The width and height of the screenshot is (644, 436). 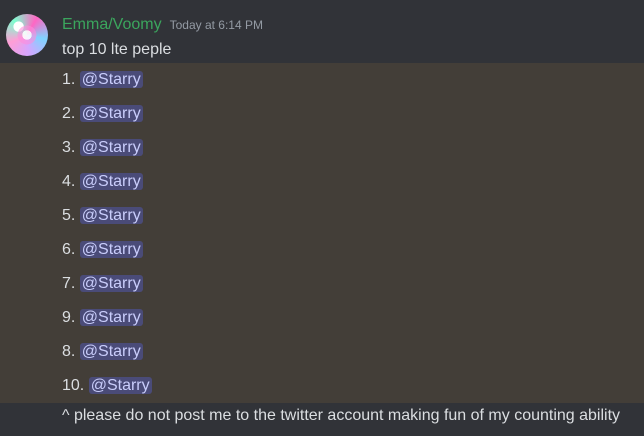 I want to click on list-number: 10., so click(x=73, y=385).